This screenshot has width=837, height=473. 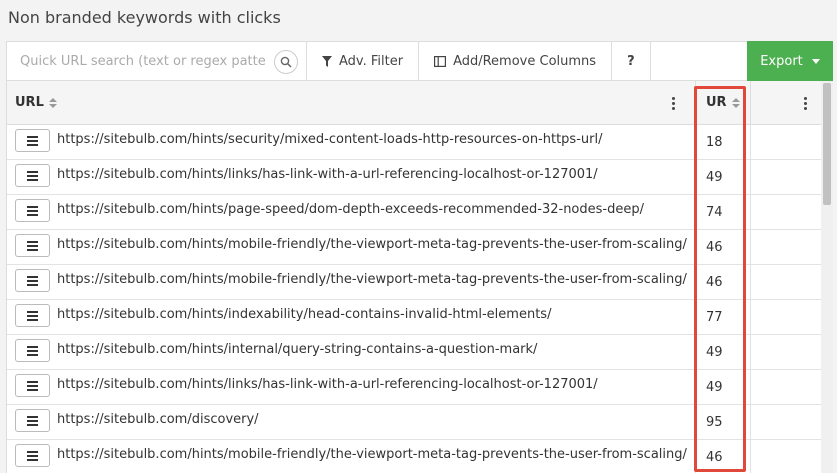 What do you see at coordinates (371, 61) in the screenshot?
I see `adv-filter-label: Adv. Filter` at bounding box center [371, 61].